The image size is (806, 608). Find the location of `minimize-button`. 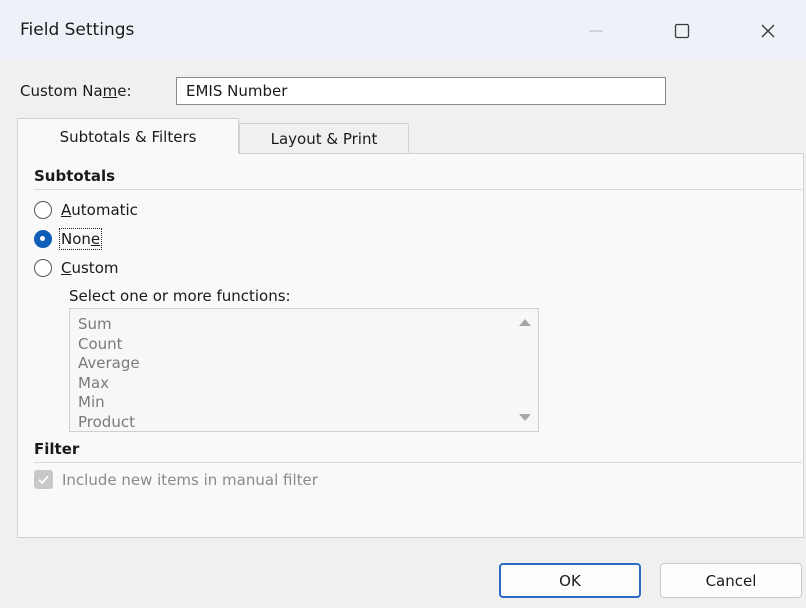

minimize-button is located at coordinates (596, 31).